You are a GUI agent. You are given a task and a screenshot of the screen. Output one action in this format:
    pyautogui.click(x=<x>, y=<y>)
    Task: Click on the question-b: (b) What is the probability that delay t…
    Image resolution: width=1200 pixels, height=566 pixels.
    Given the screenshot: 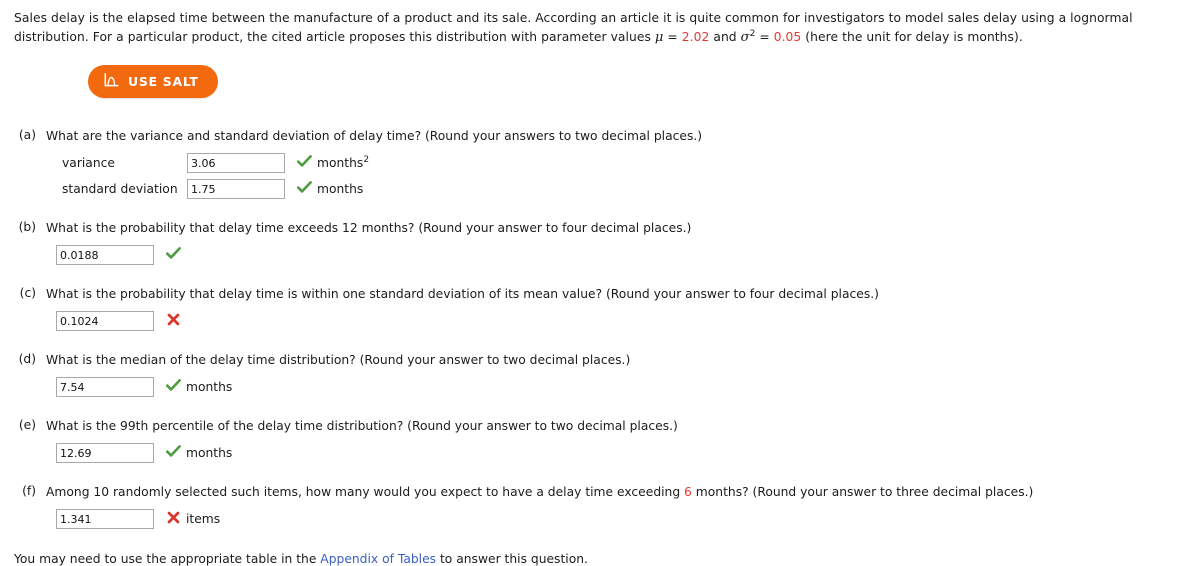 What is the action you would take?
    pyautogui.click(x=600, y=243)
    